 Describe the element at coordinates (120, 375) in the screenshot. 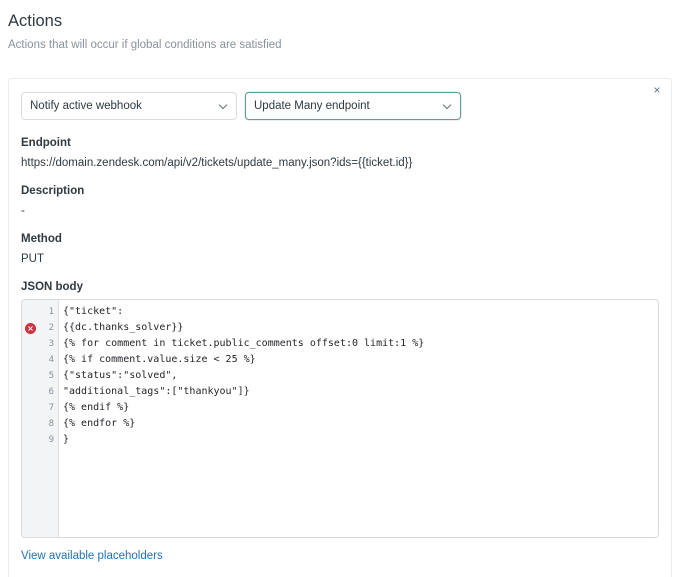

I see `code-line: {"status":"solved",` at that location.